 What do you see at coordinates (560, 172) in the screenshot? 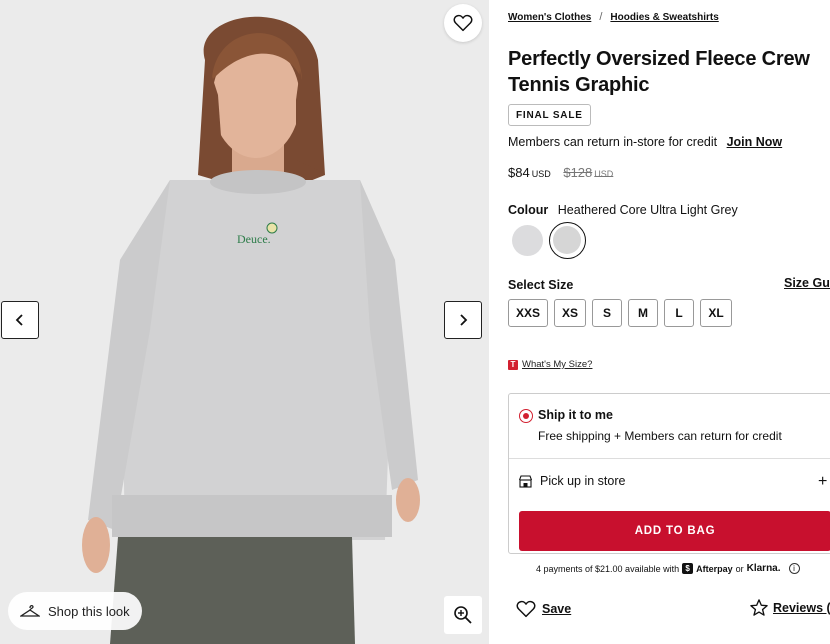
I see `price: $84 USD $128 USD` at bounding box center [560, 172].